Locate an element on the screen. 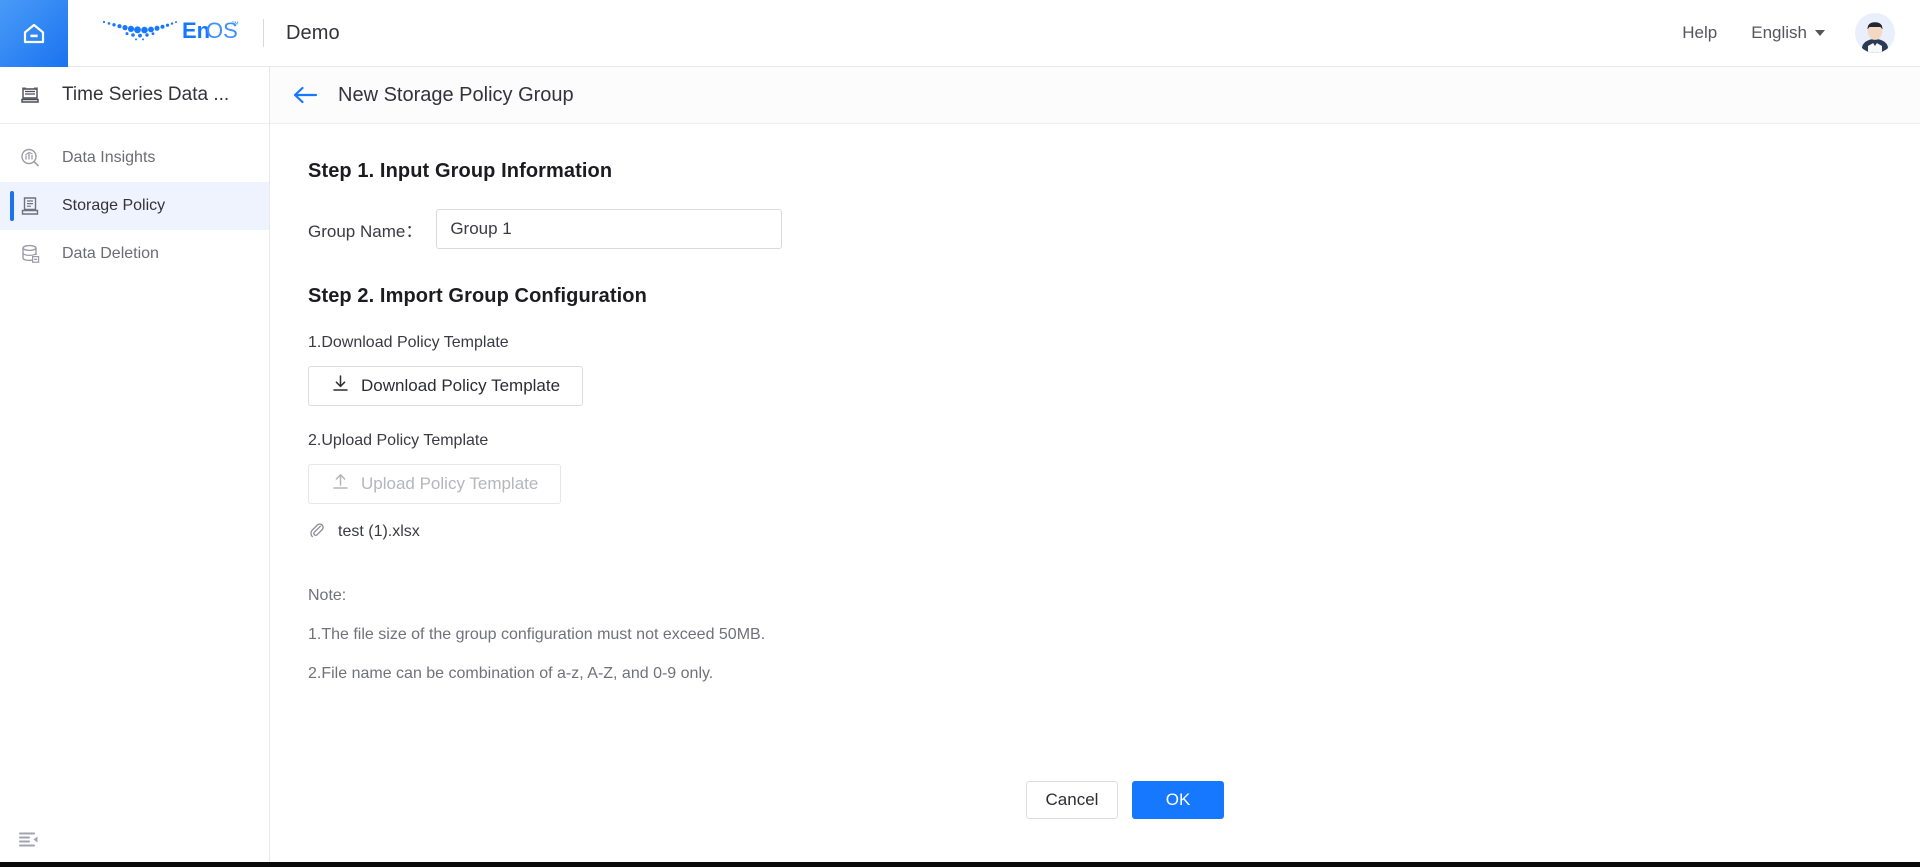  uploaded-file-name: test (1).xlsx is located at coordinates (379, 531).